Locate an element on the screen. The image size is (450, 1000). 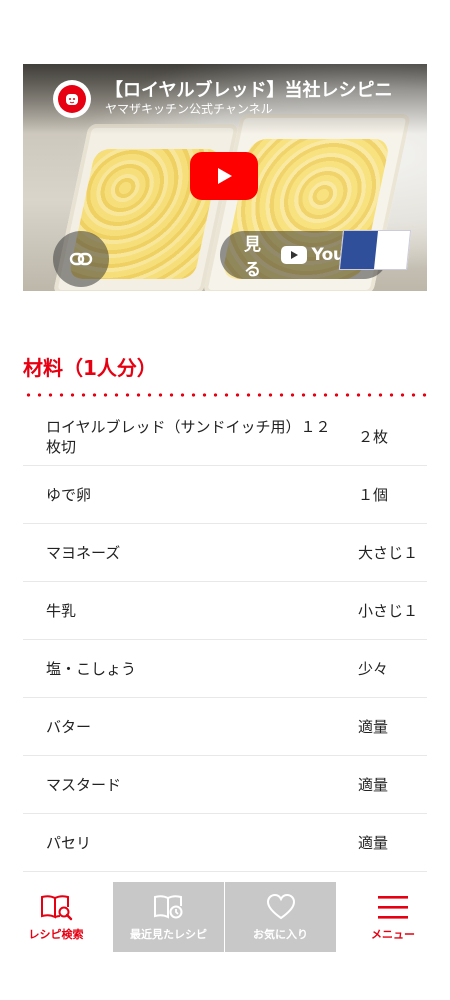
nav-label: 最近見たレシピ is located at coordinates (168, 934).